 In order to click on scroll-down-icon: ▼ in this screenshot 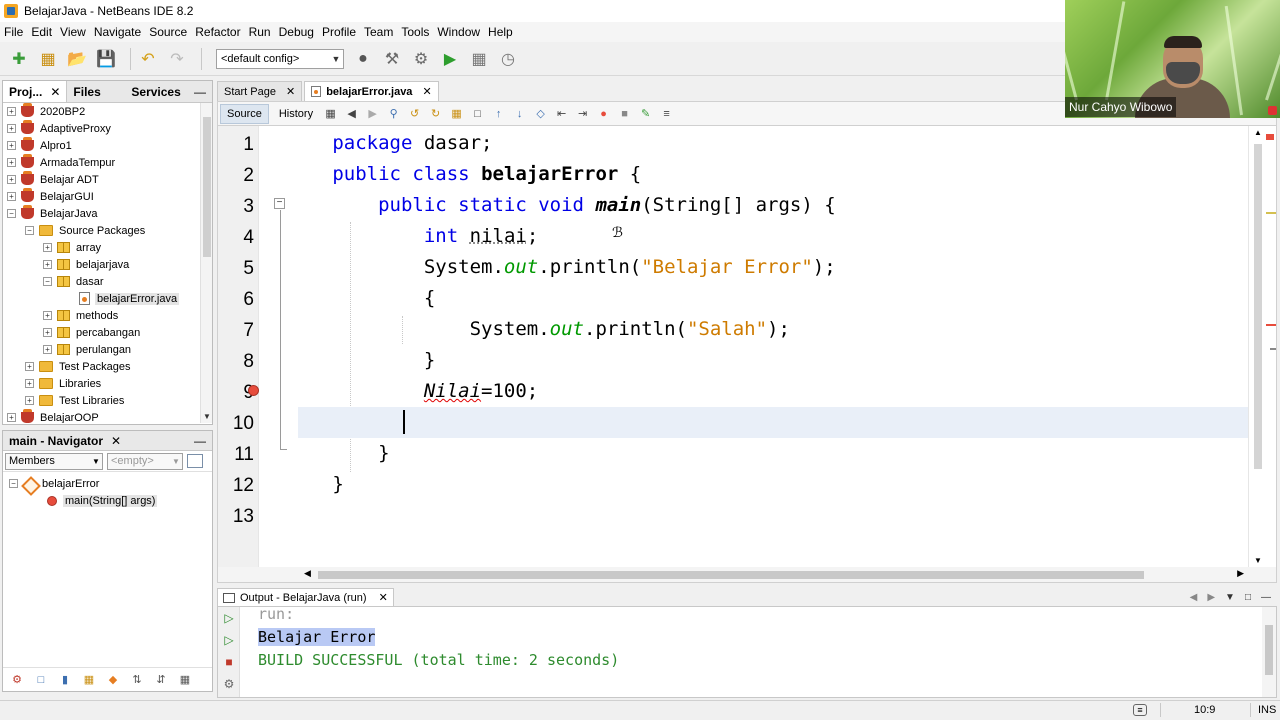, I will do `click(207, 416)`.